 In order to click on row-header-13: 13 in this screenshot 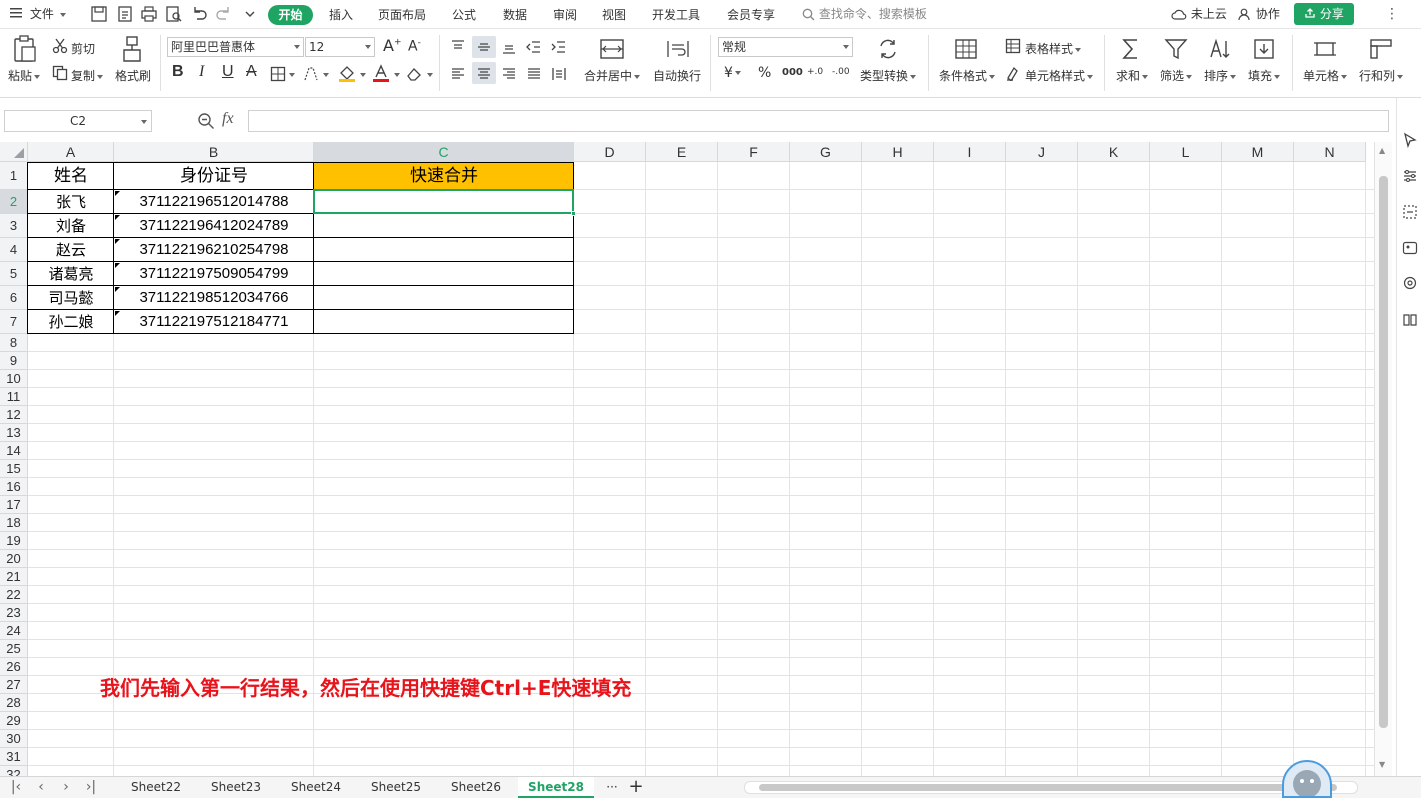, I will do `click(14, 433)`.